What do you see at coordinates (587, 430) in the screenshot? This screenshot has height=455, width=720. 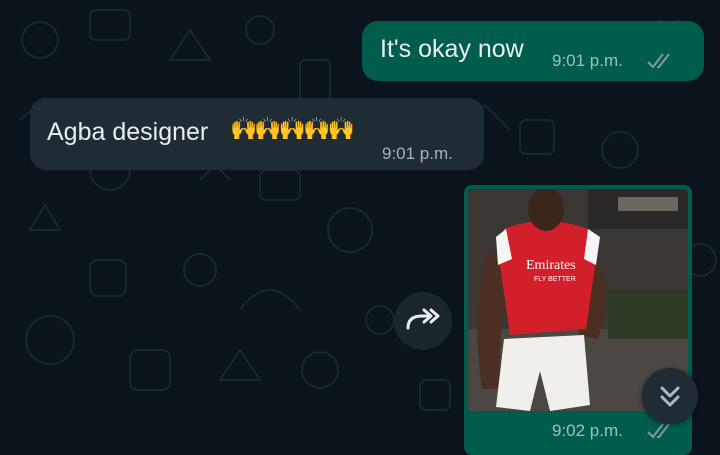 I see `message-time: 9:02 p.m.` at bounding box center [587, 430].